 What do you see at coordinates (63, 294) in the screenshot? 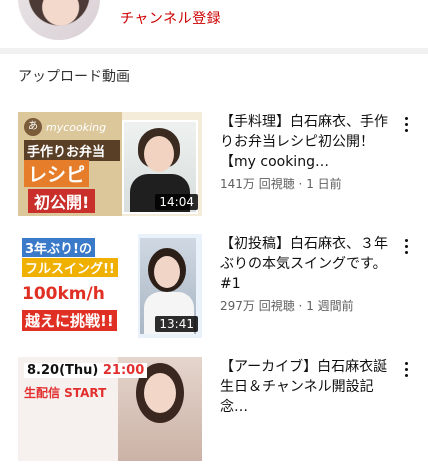
I see `thumbnail-text: 100km/h` at bounding box center [63, 294].